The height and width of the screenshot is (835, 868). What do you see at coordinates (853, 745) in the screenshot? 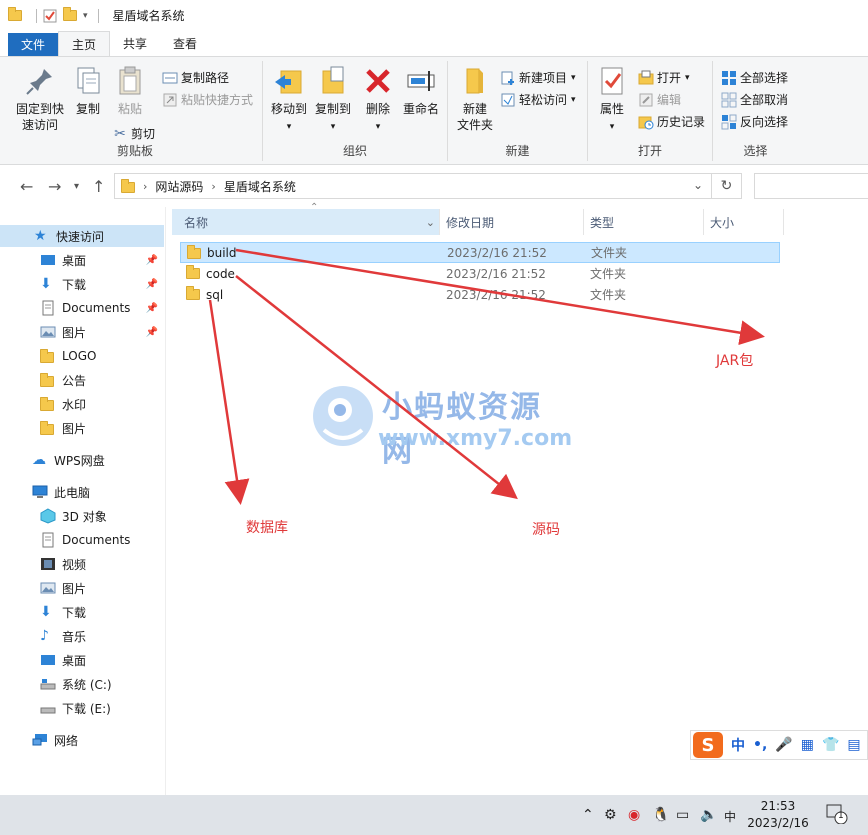
I see `toolbox-icon: ▤` at bounding box center [853, 745].